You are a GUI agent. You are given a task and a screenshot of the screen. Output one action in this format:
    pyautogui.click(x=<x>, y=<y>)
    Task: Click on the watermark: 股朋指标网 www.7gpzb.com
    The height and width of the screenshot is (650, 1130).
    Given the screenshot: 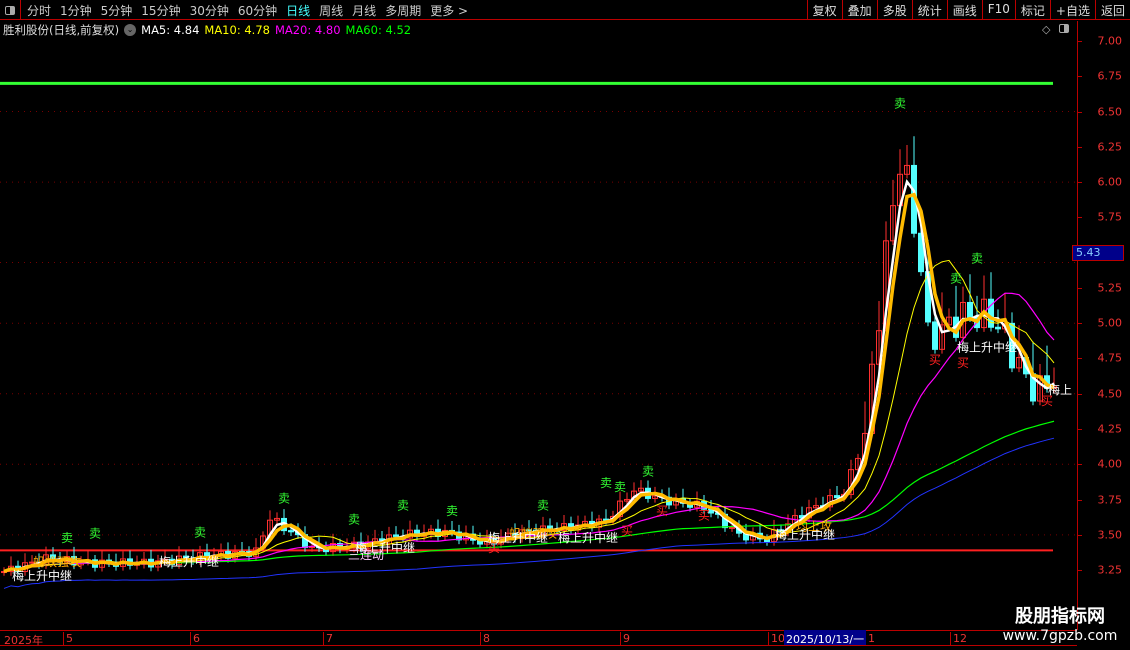 What is the action you would take?
    pyautogui.click(x=1060, y=623)
    